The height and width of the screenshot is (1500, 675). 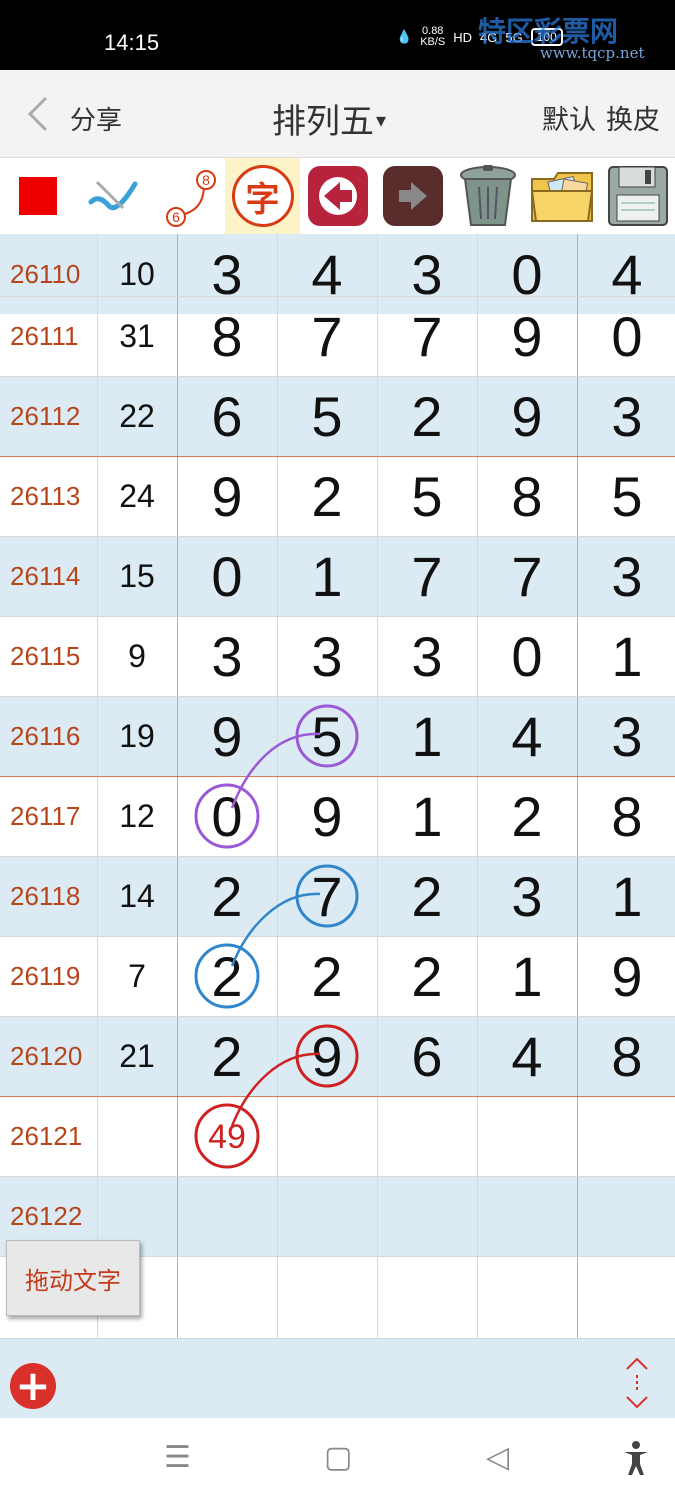 I want to click on sum-value: 19, so click(x=137, y=735).